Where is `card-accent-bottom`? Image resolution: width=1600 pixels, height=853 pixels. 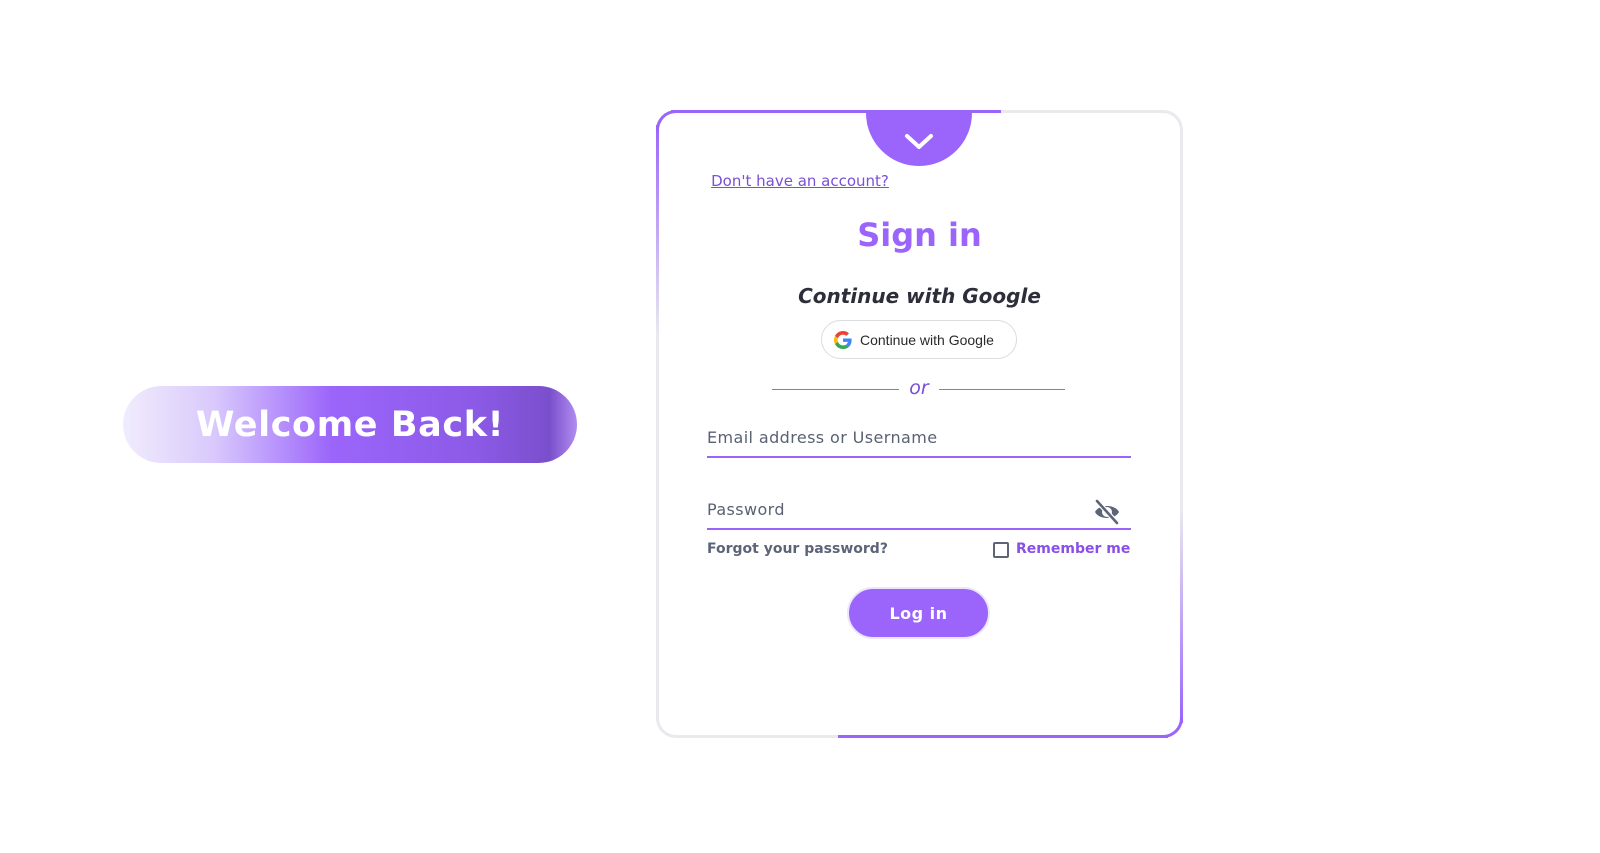
card-accent-bottom is located at coordinates (1003, 736).